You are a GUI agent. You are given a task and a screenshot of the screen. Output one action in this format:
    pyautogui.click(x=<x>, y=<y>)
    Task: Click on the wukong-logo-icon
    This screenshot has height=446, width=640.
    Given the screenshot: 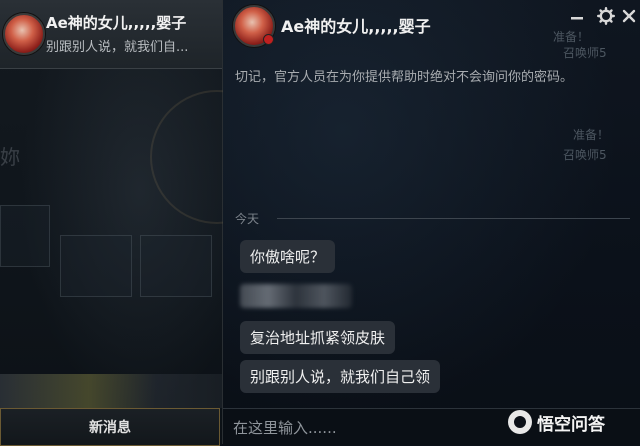 What is the action you would take?
    pyautogui.click(x=520, y=422)
    